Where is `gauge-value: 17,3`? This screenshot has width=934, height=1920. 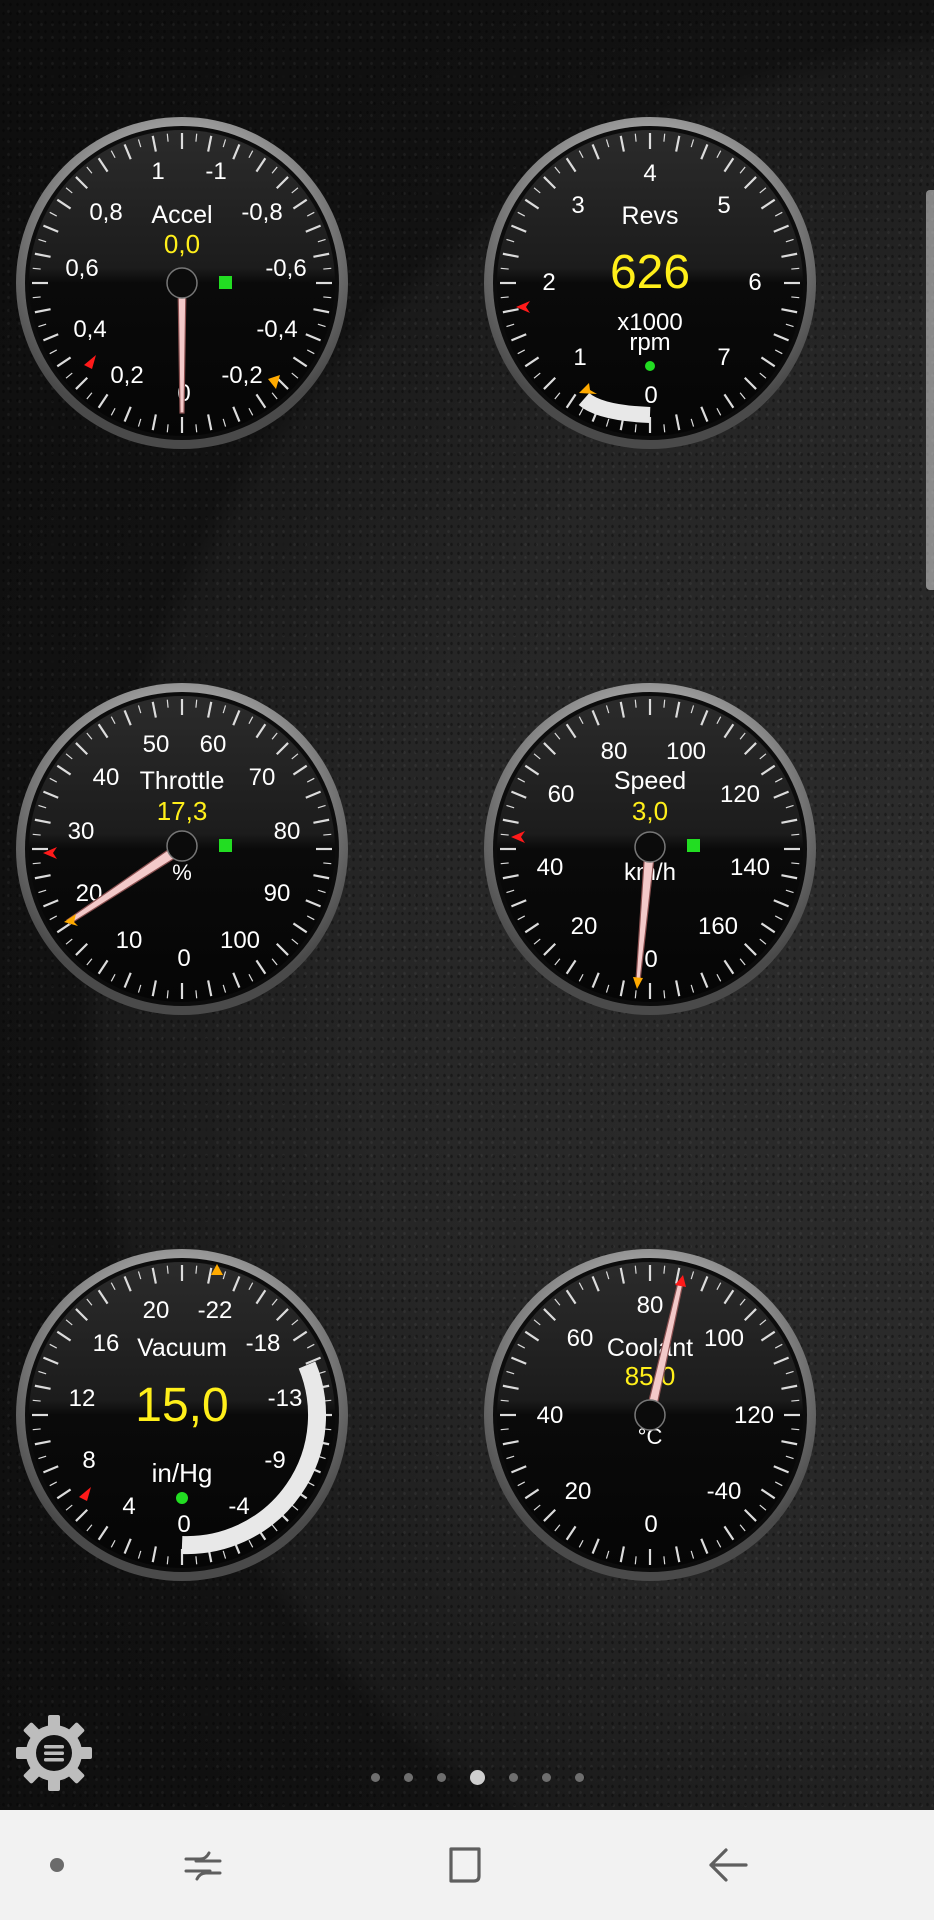 gauge-value: 17,3 is located at coordinates (182, 811).